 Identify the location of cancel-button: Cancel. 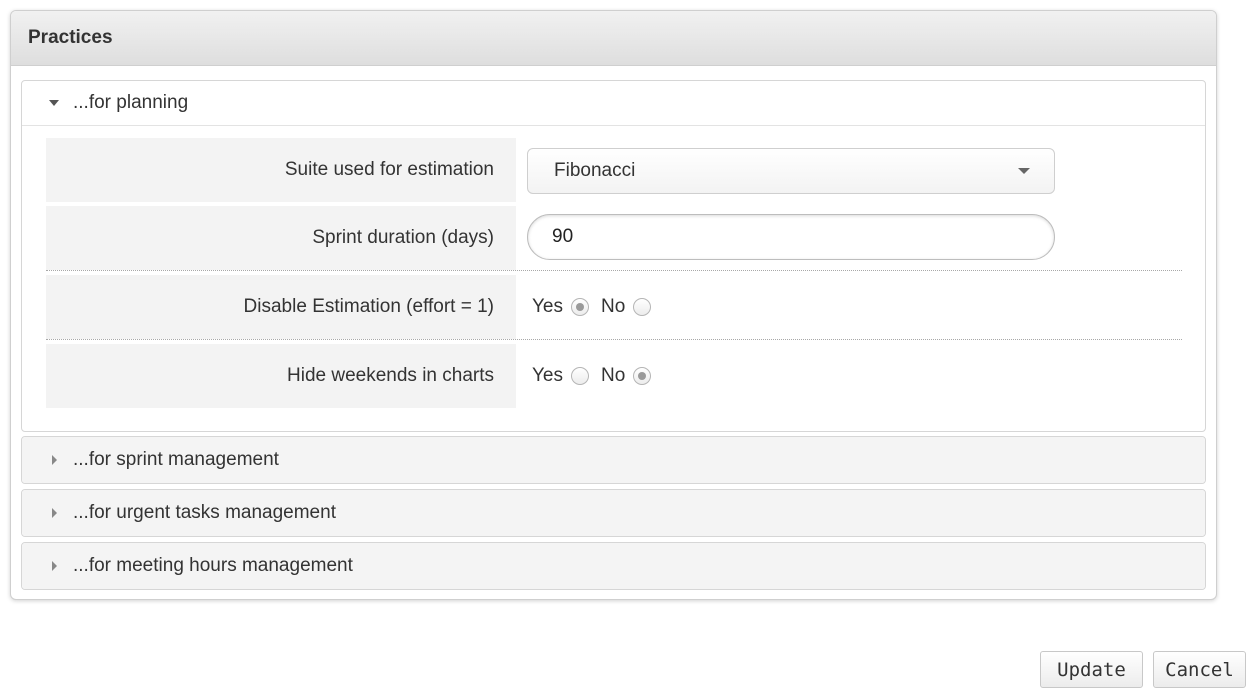
(1199, 669).